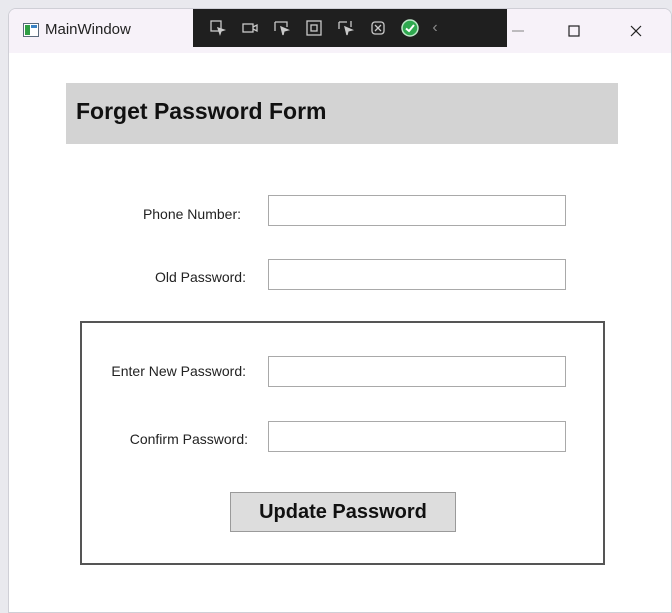 The width and height of the screenshot is (672, 613). I want to click on form-header: Forget Password Form, so click(342, 113).